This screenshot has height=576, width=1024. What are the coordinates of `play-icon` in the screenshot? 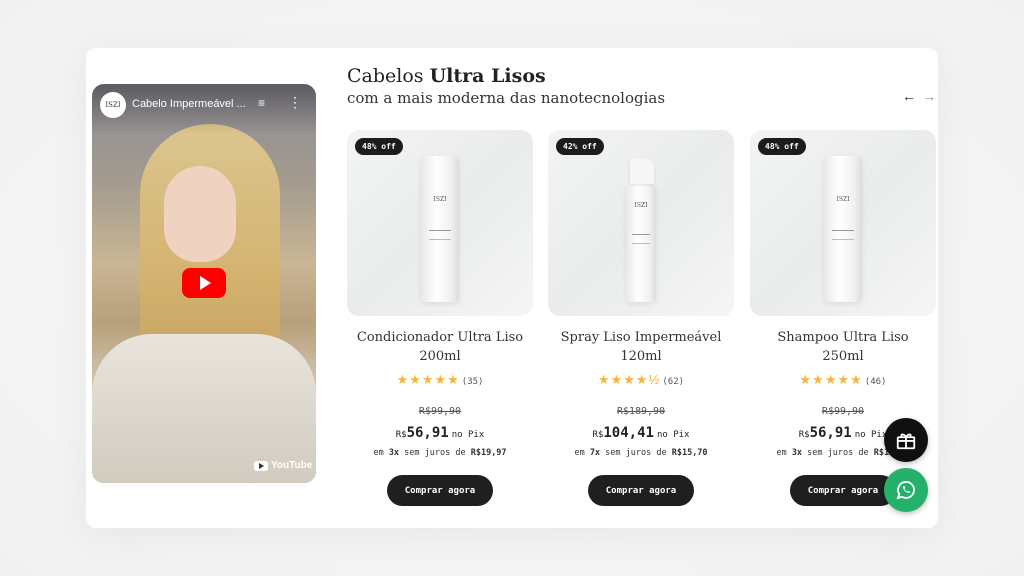 It's located at (205, 283).